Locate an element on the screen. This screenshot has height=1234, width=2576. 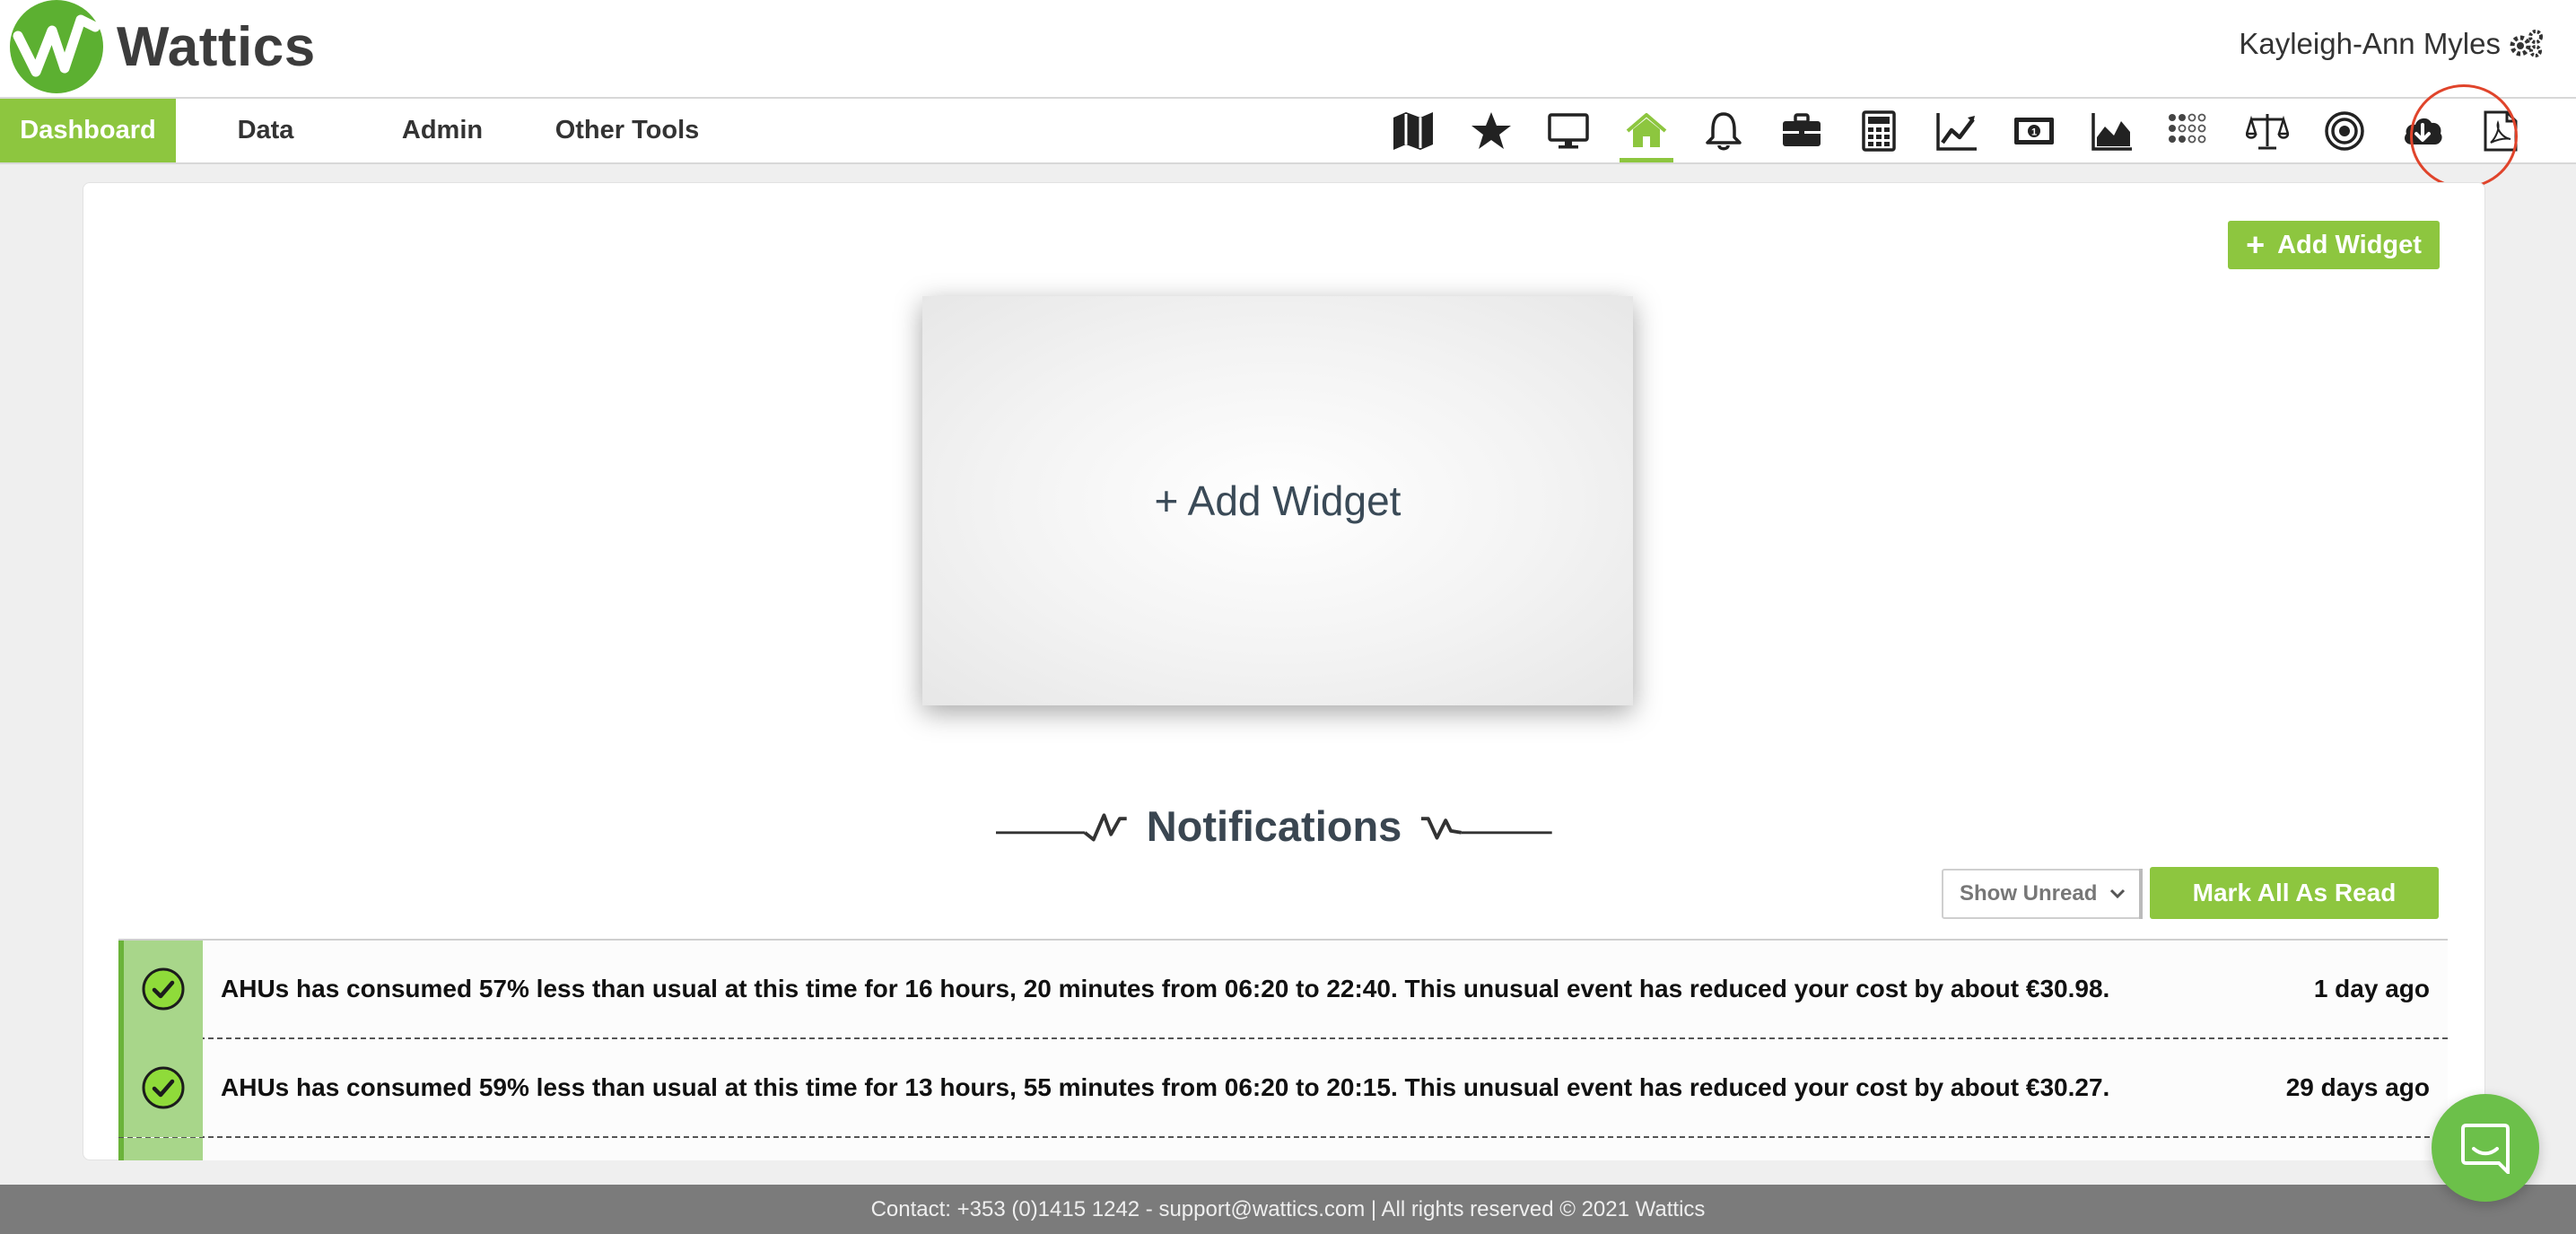
calculator-icon is located at coordinates (1879, 130).